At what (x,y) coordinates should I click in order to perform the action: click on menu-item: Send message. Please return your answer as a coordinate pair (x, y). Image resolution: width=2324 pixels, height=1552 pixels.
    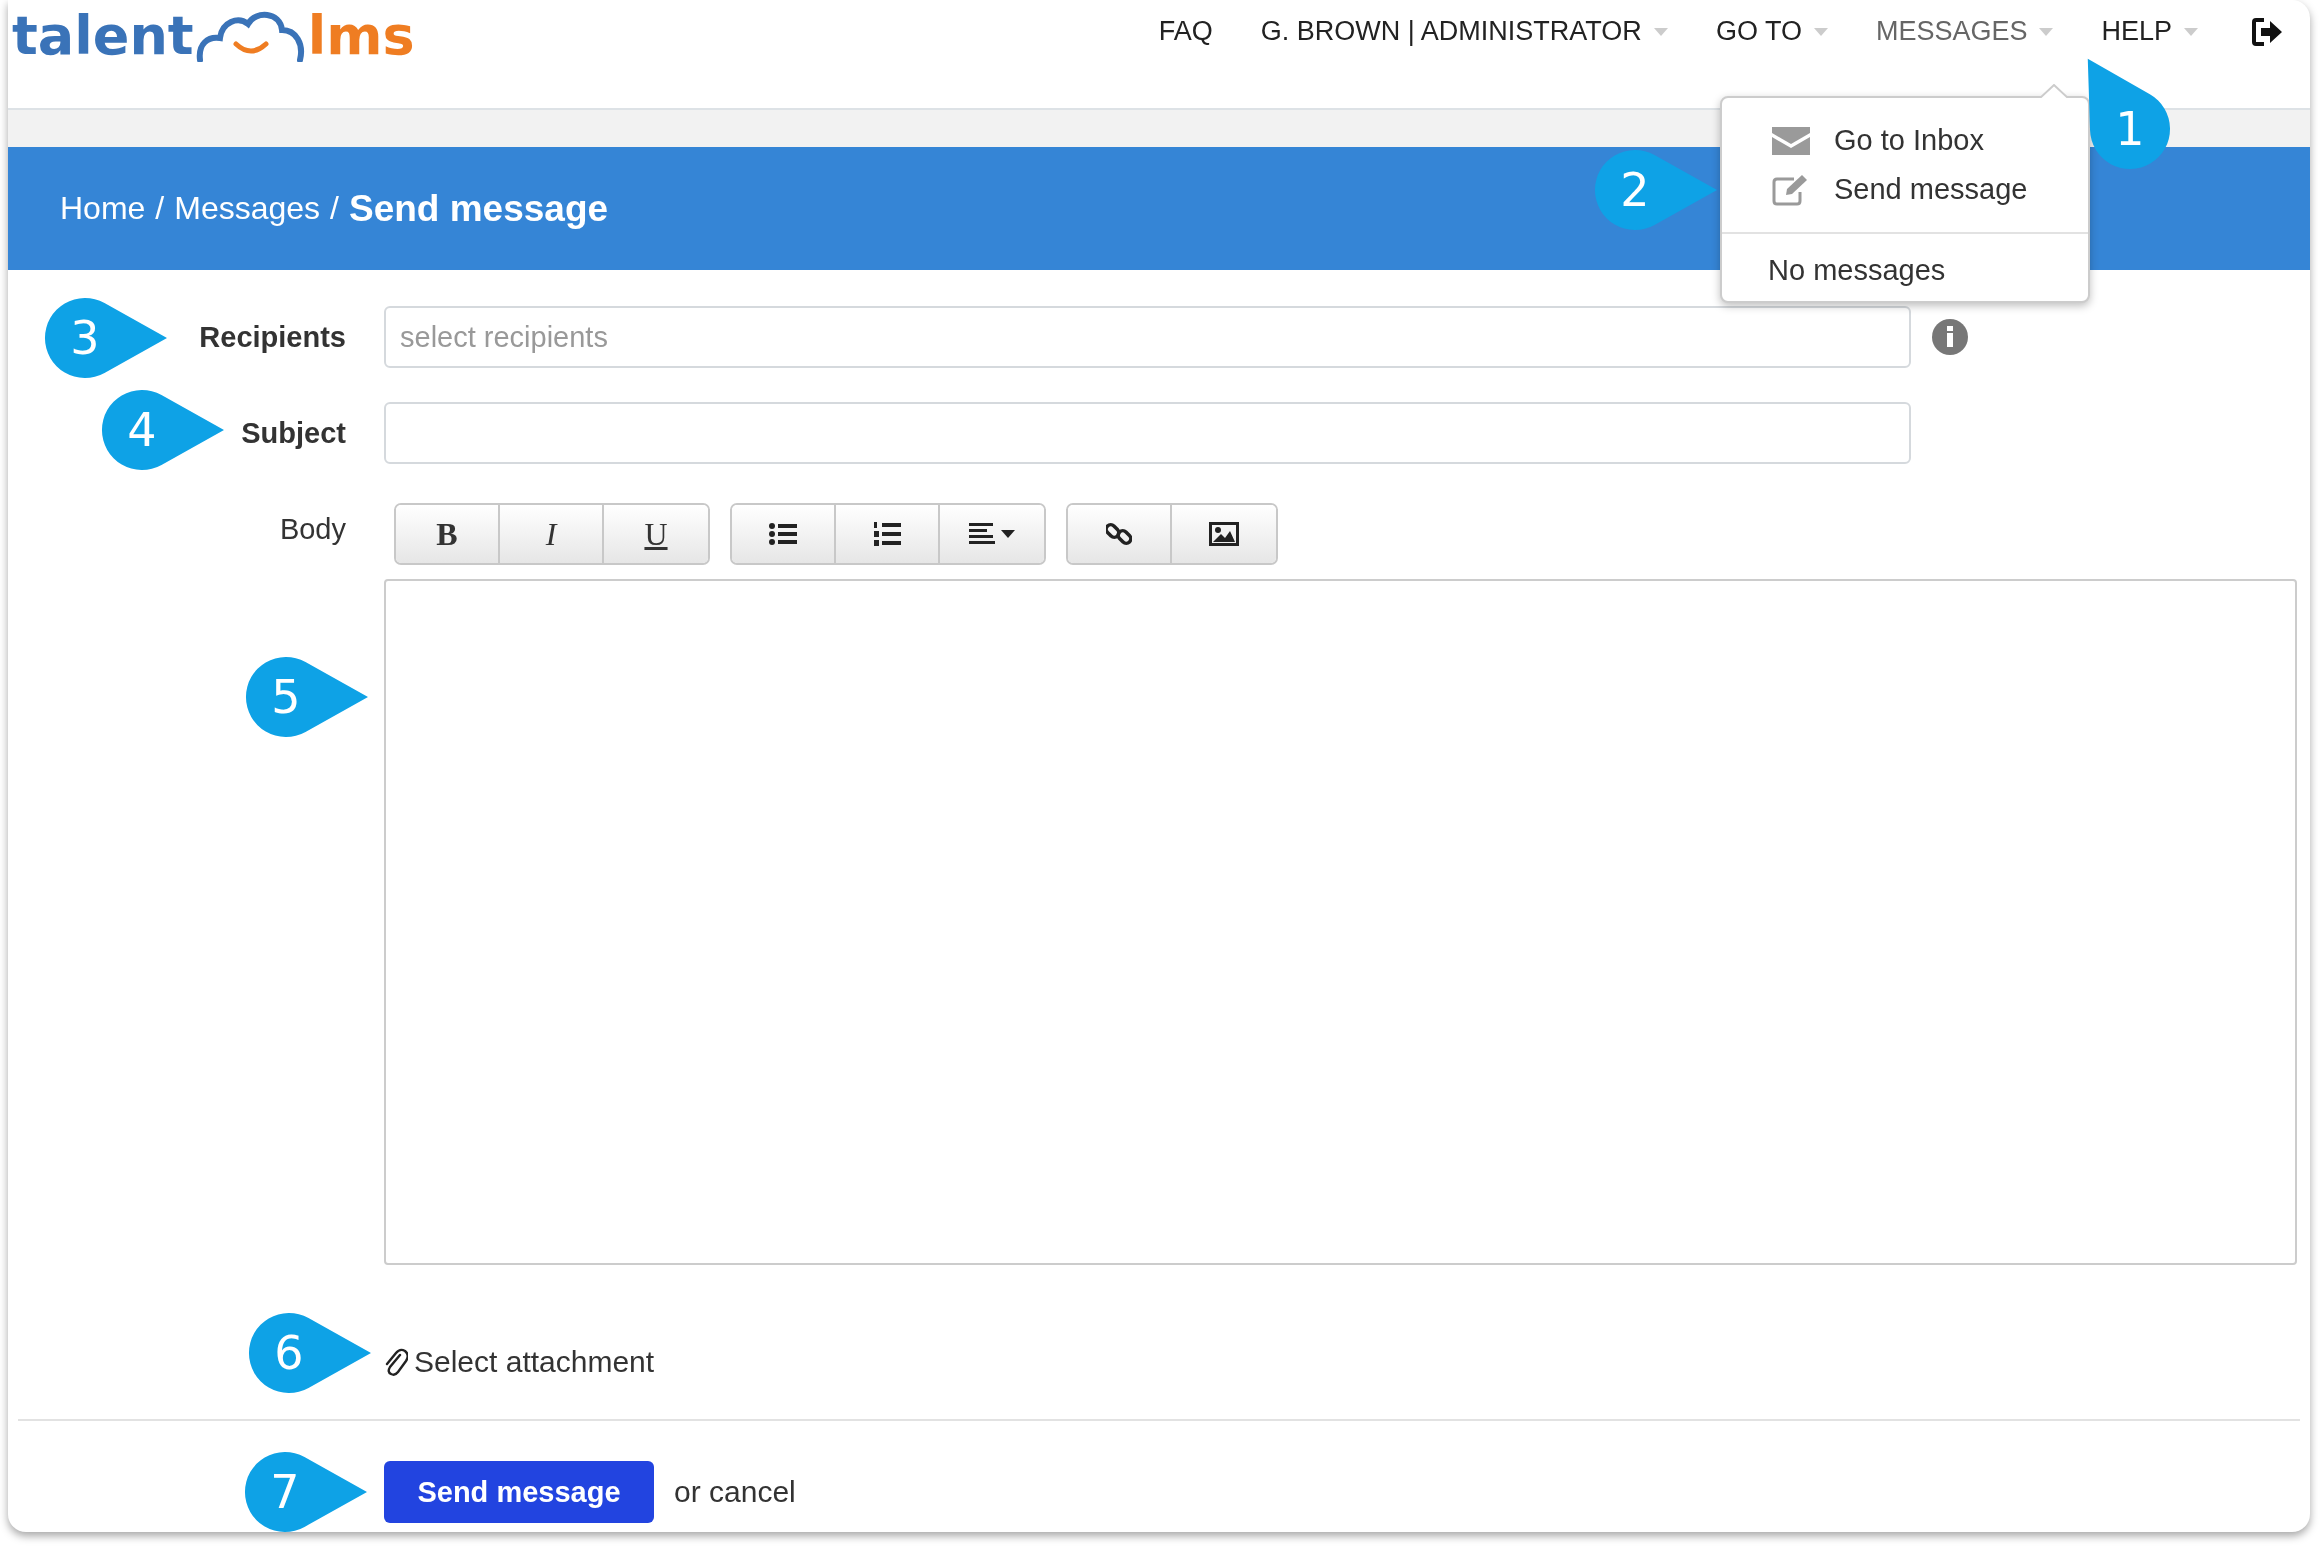
    Looking at the image, I should click on (1875, 189).